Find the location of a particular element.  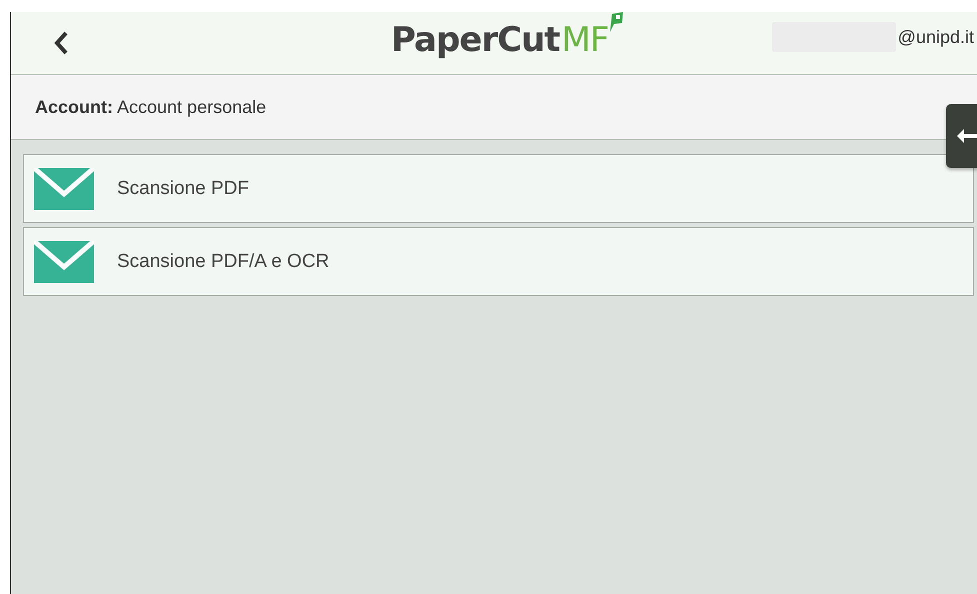

user-domain: @unipd.it is located at coordinates (936, 37).